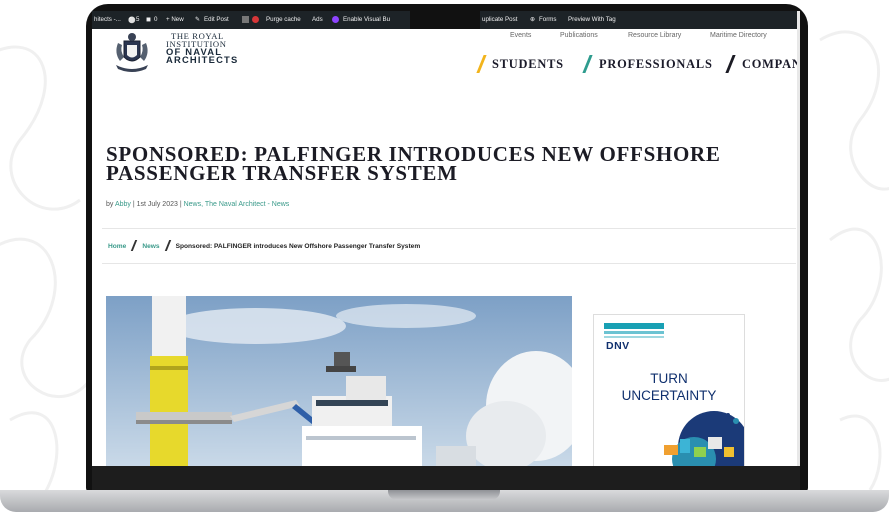 This screenshot has width=889, height=526. I want to click on title-line-2: PASSENGER TRANSFER SYSTEM, so click(282, 173).